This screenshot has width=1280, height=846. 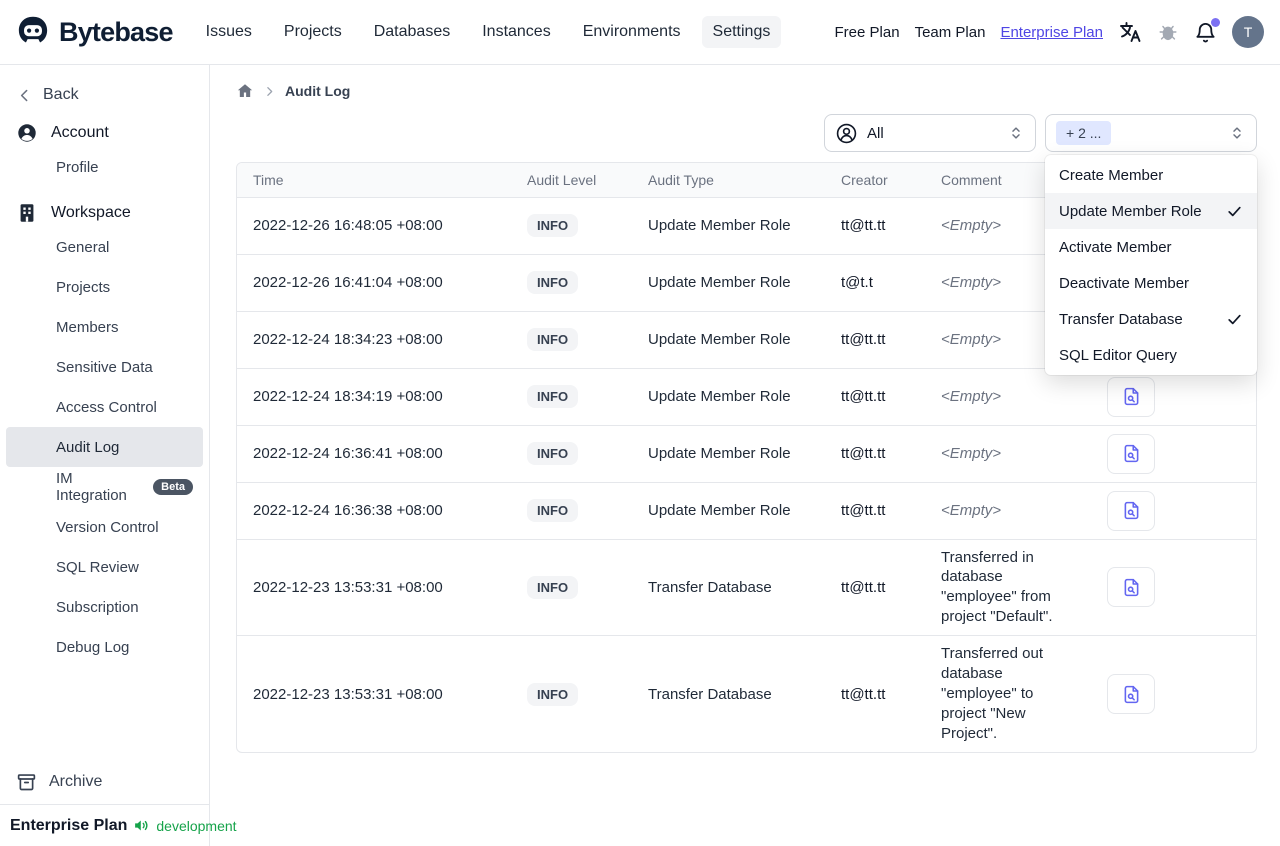 What do you see at coordinates (1151, 247) in the screenshot?
I see `menu-item-activate-member: Activate Member` at bounding box center [1151, 247].